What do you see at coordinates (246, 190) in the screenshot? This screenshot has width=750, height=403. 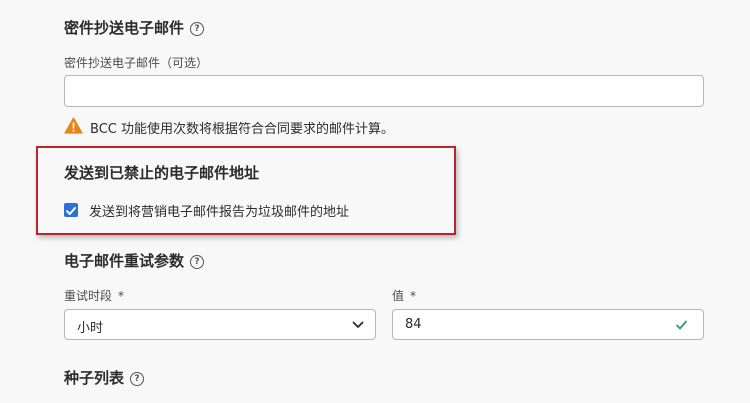 I see `banned-address-highlight-box` at bounding box center [246, 190].